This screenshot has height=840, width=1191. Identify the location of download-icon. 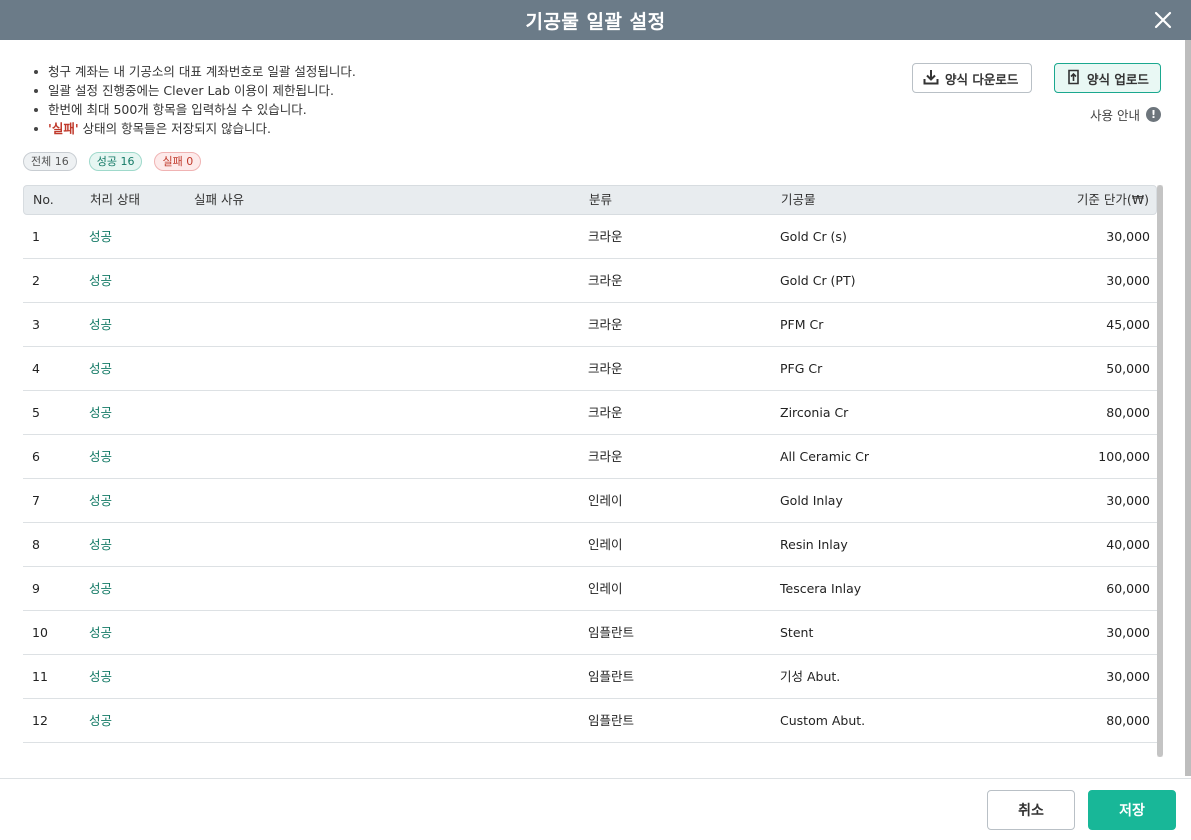
(931, 78).